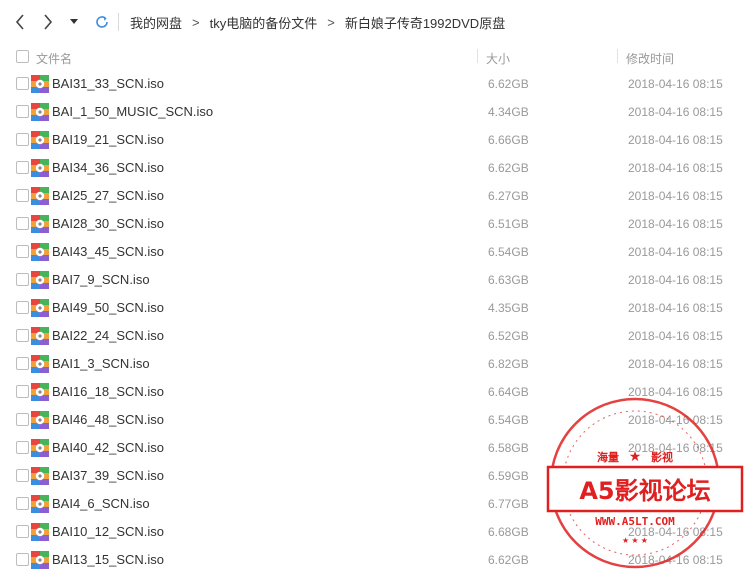 This screenshot has width=750, height=576. What do you see at coordinates (108, 559) in the screenshot?
I see `file-name: BAI13_15_SCN.iso` at bounding box center [108, 559].